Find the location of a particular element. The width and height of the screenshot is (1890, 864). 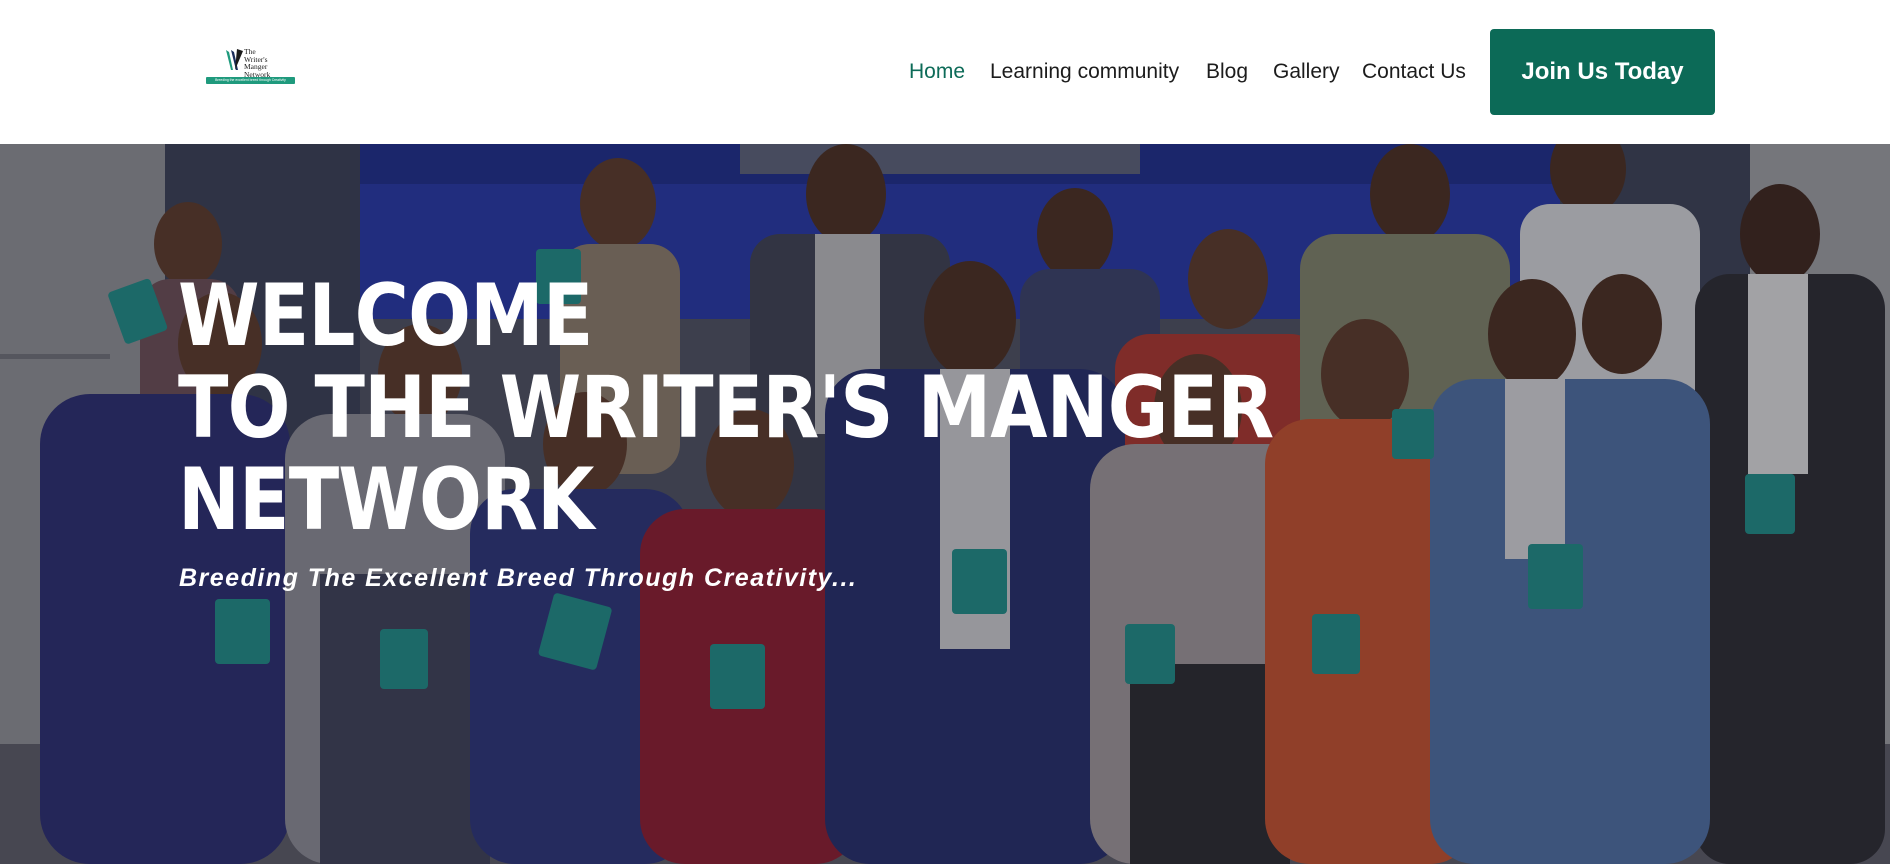

nav-contact-us: Contact Us is located at coordinates (1414, 72).